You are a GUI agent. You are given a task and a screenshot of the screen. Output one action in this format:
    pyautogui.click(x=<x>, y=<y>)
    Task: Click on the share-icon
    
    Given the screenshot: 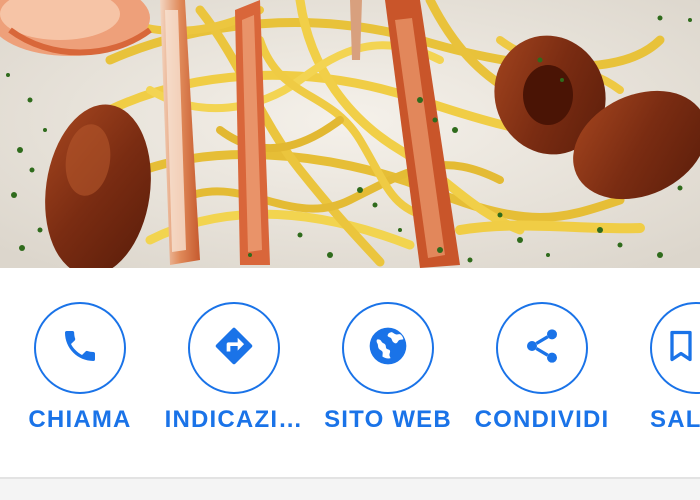 What is the action you would take?
    pyautogui.click(x=542, y=348)
    